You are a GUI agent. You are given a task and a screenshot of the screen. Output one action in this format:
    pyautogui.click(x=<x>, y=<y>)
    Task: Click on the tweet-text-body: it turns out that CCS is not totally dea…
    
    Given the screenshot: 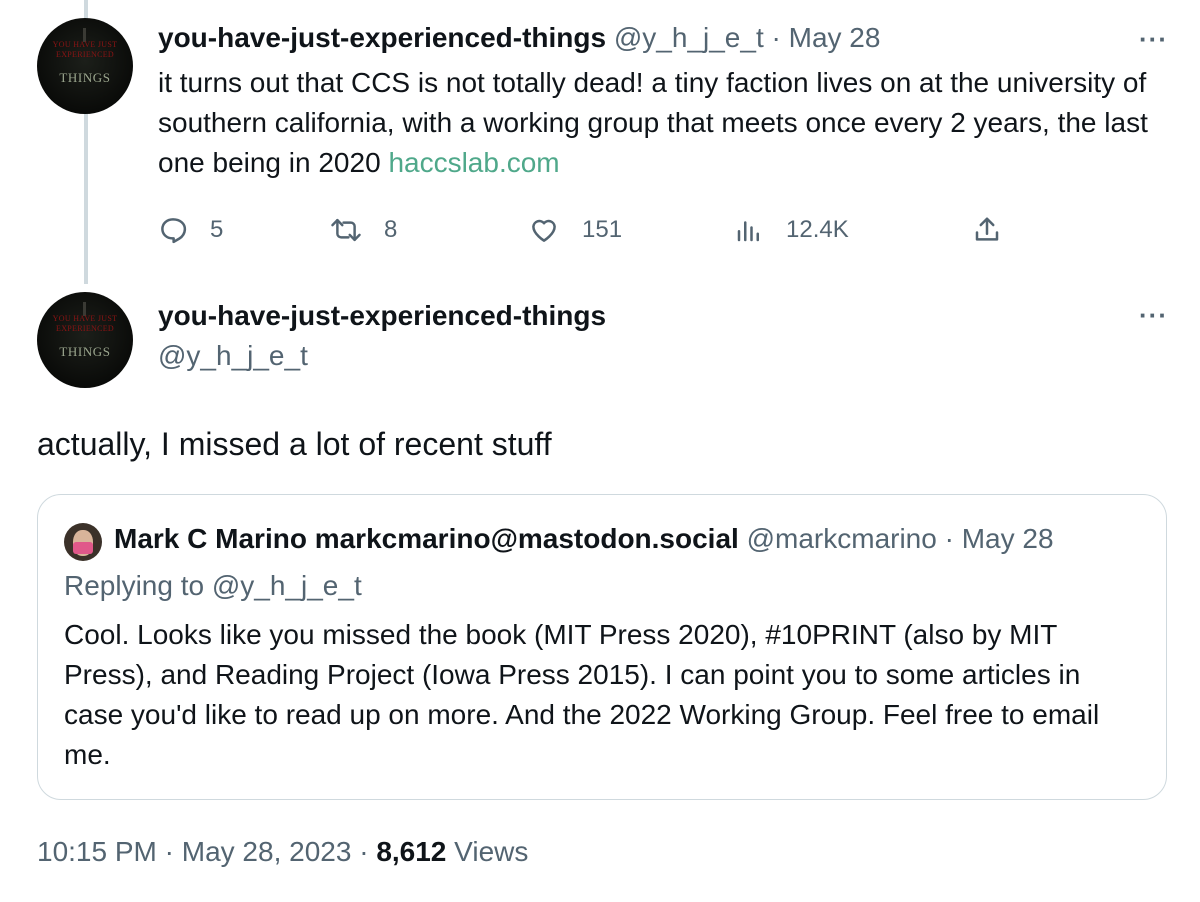 What is the action you would take?
    pyautogui.click(x=653, y=122)
    